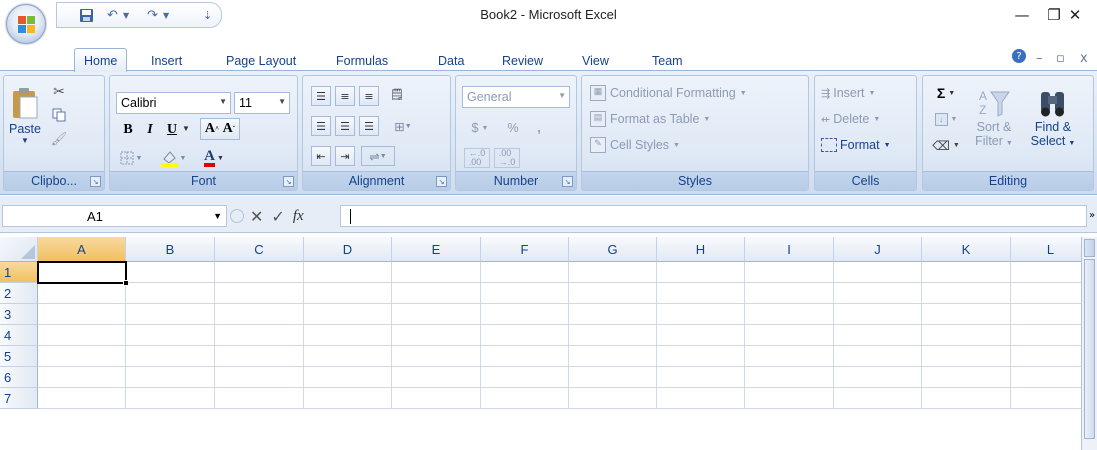 The width and height of the screenshot is (1097, 450). I want to click on row-header-7: 7, so click(19, 398).